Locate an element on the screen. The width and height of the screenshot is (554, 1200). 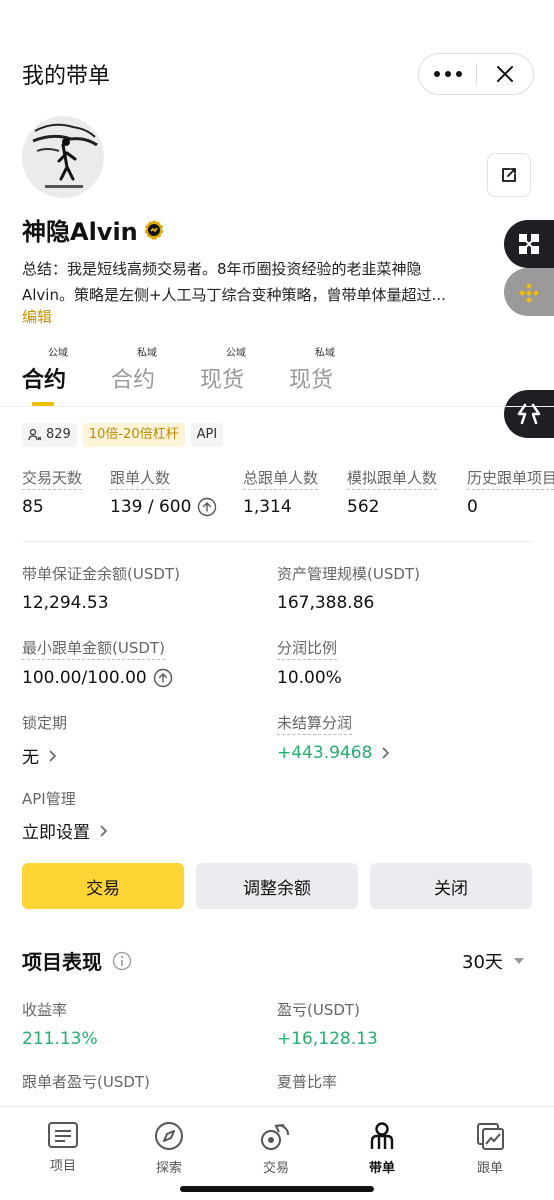
nav-item-projects: 项目 is located at coordinates (63, 1147).